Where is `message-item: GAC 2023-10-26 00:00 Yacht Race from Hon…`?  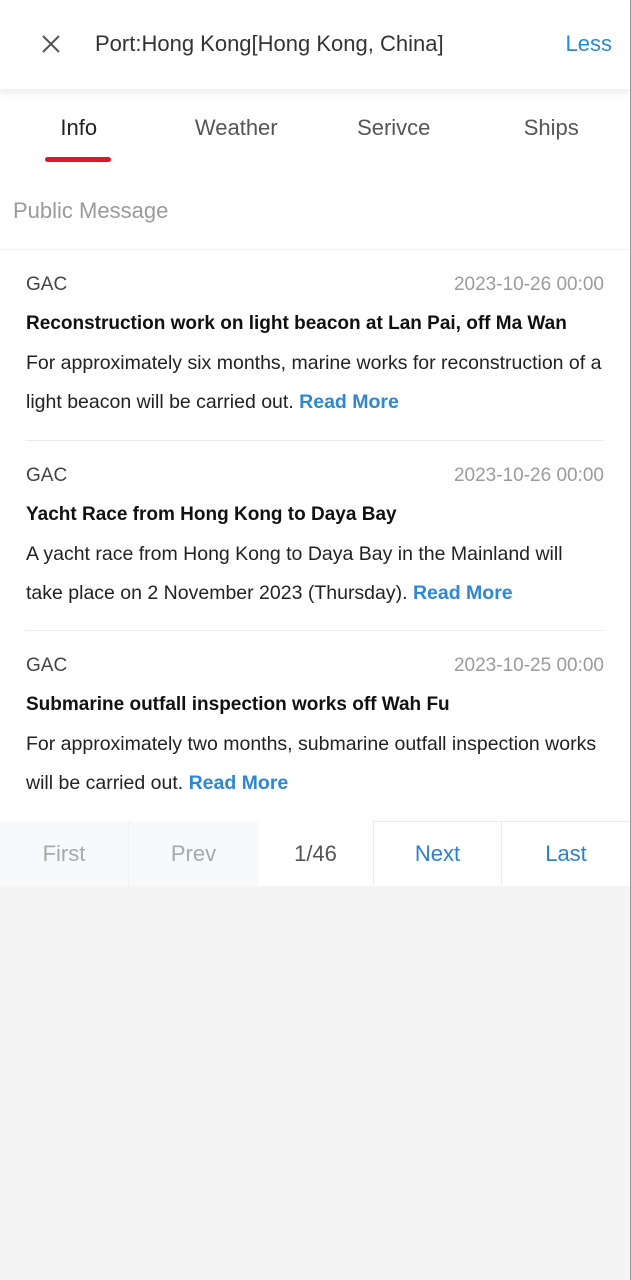
message-item: GAC 2023-10-26 00:00 Yacht Race from Hon… is located at coordinates (315, 536).